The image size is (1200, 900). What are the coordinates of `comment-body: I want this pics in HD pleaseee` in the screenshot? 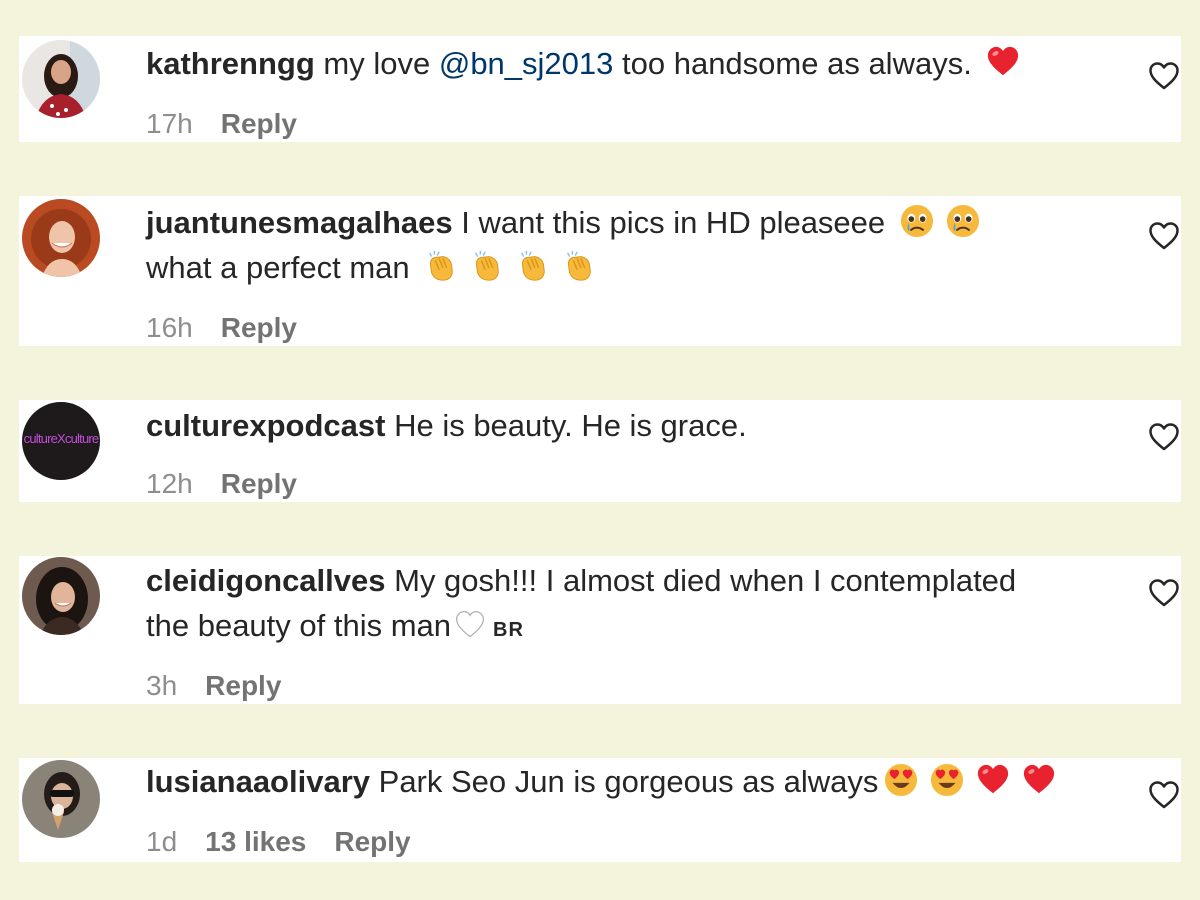 It's located at (673, 222).